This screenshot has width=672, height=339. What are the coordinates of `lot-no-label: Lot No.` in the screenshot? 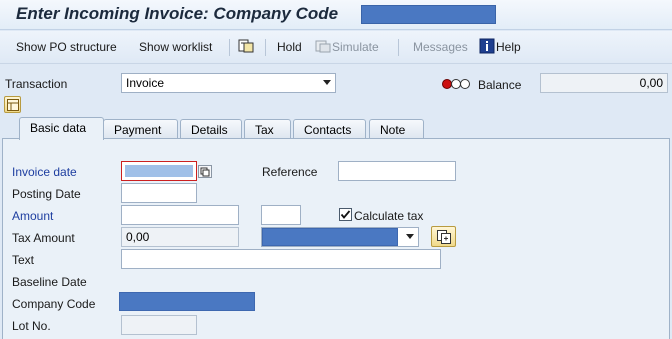 It's located at (31, 326).